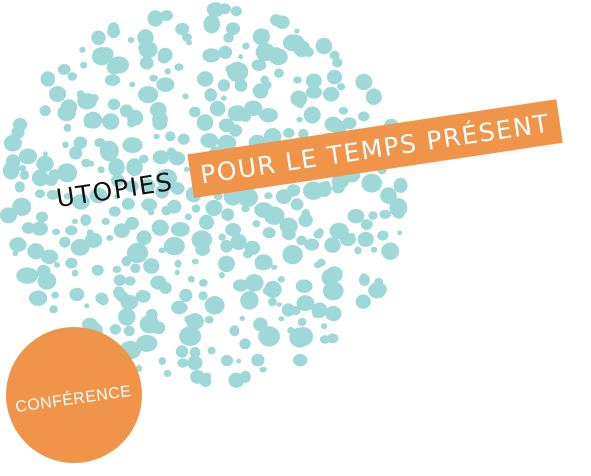  What do you see at coordinates (74, 399) in the screenshot?
I see `conference-badge-label: CONFÉRENCE` at bounding box center [74, 399].